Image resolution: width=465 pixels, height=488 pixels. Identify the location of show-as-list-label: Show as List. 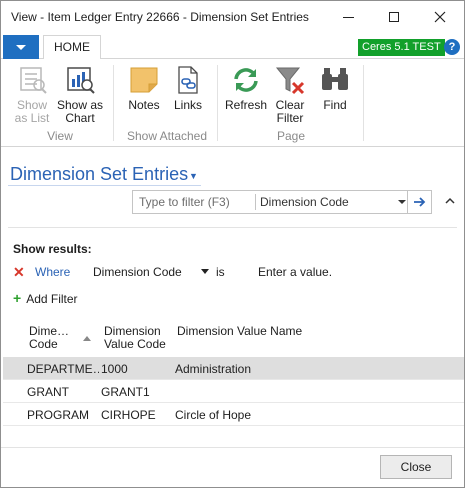
(32, 111).